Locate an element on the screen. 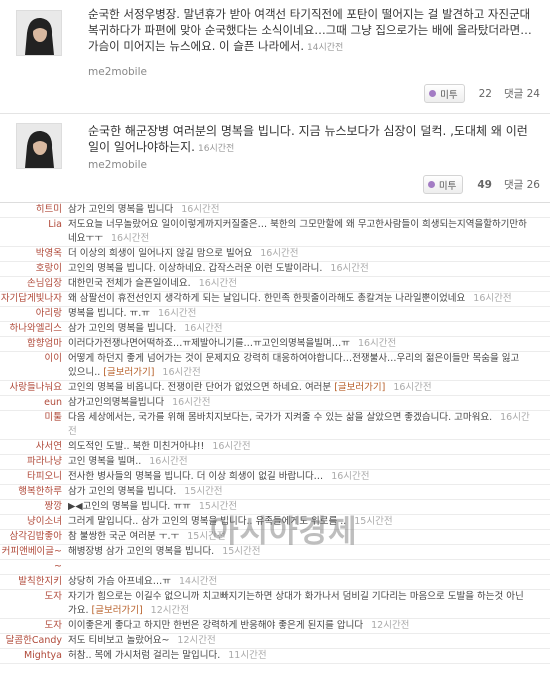 This screenshot has width=550, height=675. comment-body: 저도 티비보고 놀랐어요~ 12시간전 is located at coordinates (303, 641).